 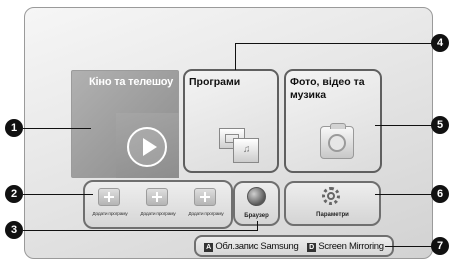 What do you see at coordinates (409, 246) in the screenshot?
I see `callout-7-line` at bounding box center [409, 246].